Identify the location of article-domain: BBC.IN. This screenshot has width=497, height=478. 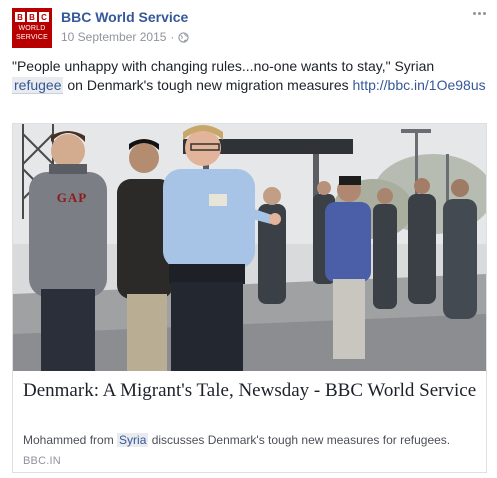
(42, 461).